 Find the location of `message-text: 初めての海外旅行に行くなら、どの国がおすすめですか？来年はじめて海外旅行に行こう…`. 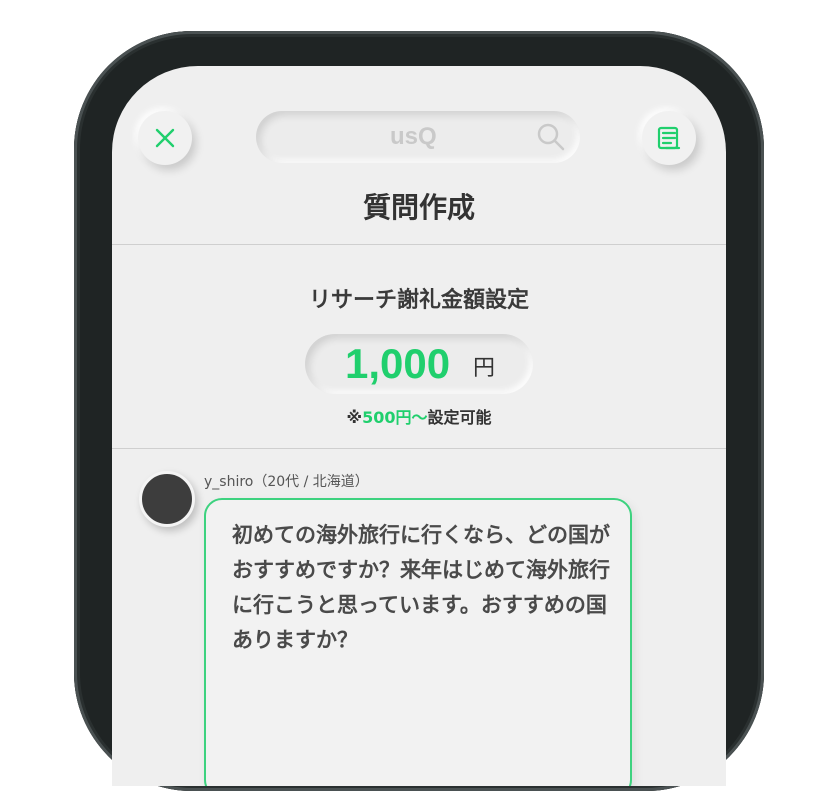

message-text: 初めての海外旅行に行くなら、どの国がおすすめですか？来年はじめて海外旅行に行こう… is located at coordinates (421, 587).